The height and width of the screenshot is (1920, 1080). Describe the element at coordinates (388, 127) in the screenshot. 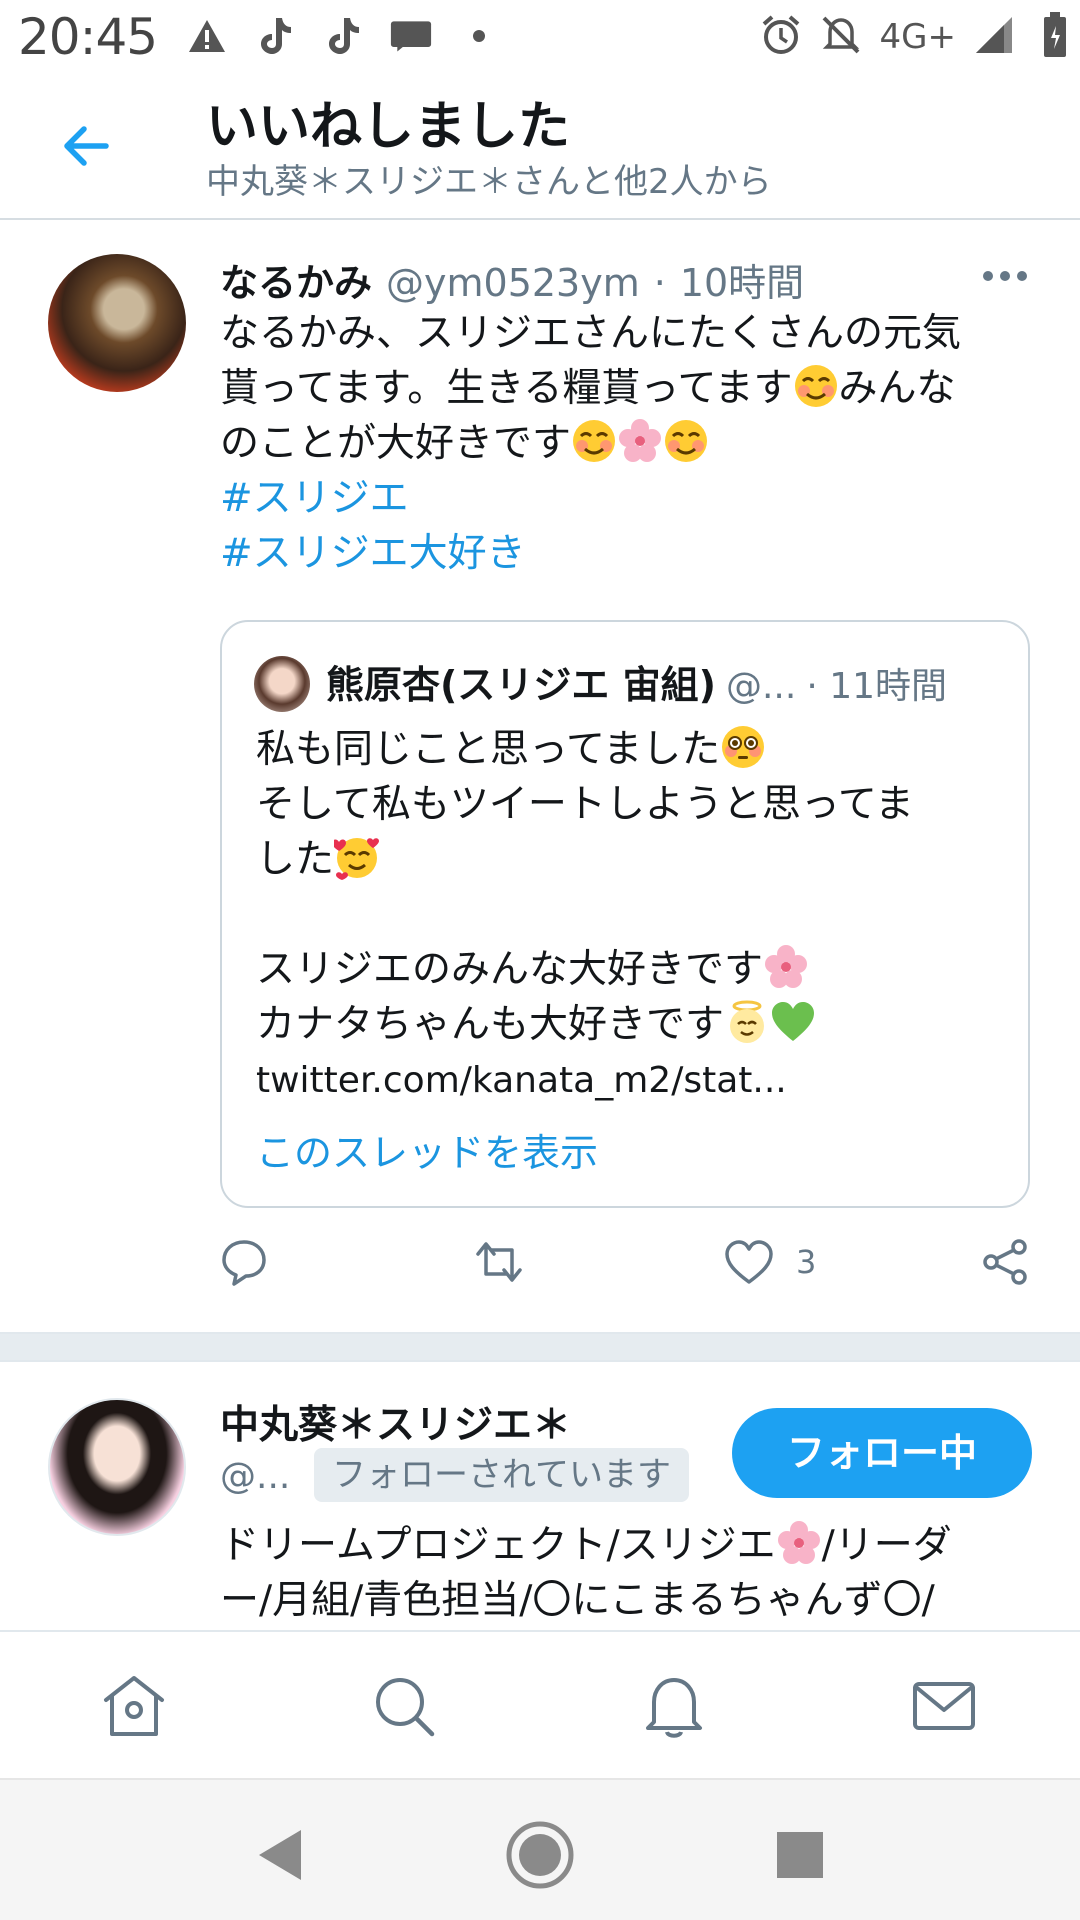

I see `page-title: いいねしました` at that location.